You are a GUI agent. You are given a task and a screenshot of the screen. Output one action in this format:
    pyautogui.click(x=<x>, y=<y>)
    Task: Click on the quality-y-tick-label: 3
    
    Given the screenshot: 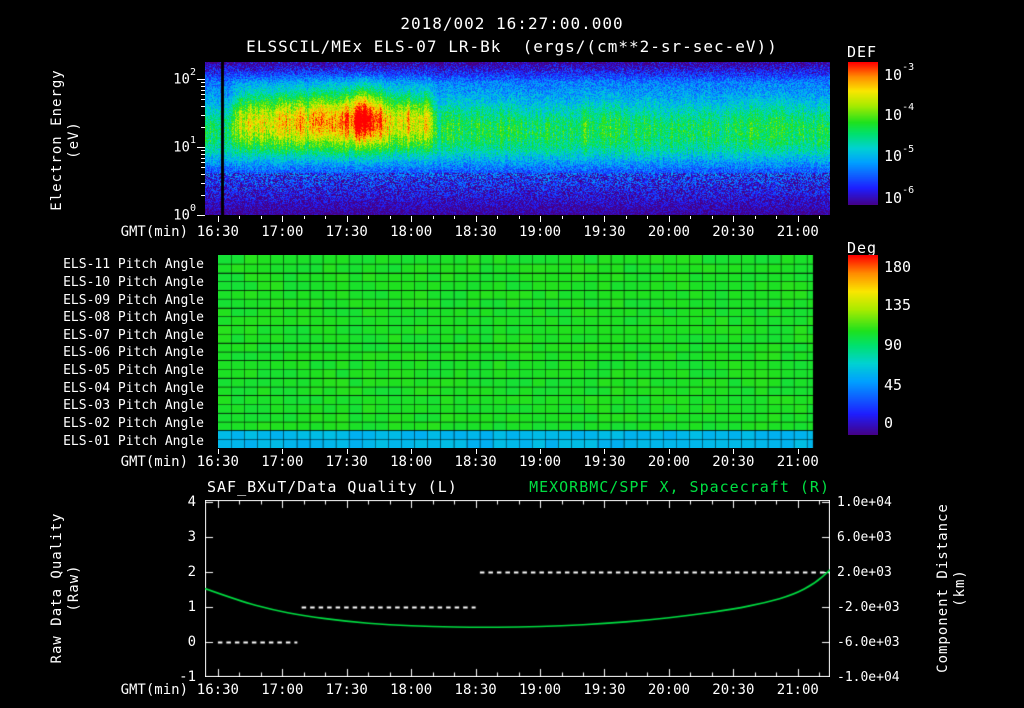 What is the action you would take?
    pyautogui.click(x=191, y=537)
    